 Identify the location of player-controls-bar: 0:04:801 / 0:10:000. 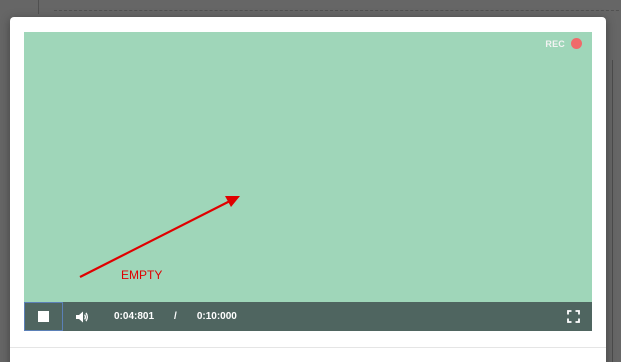
(308, 316).